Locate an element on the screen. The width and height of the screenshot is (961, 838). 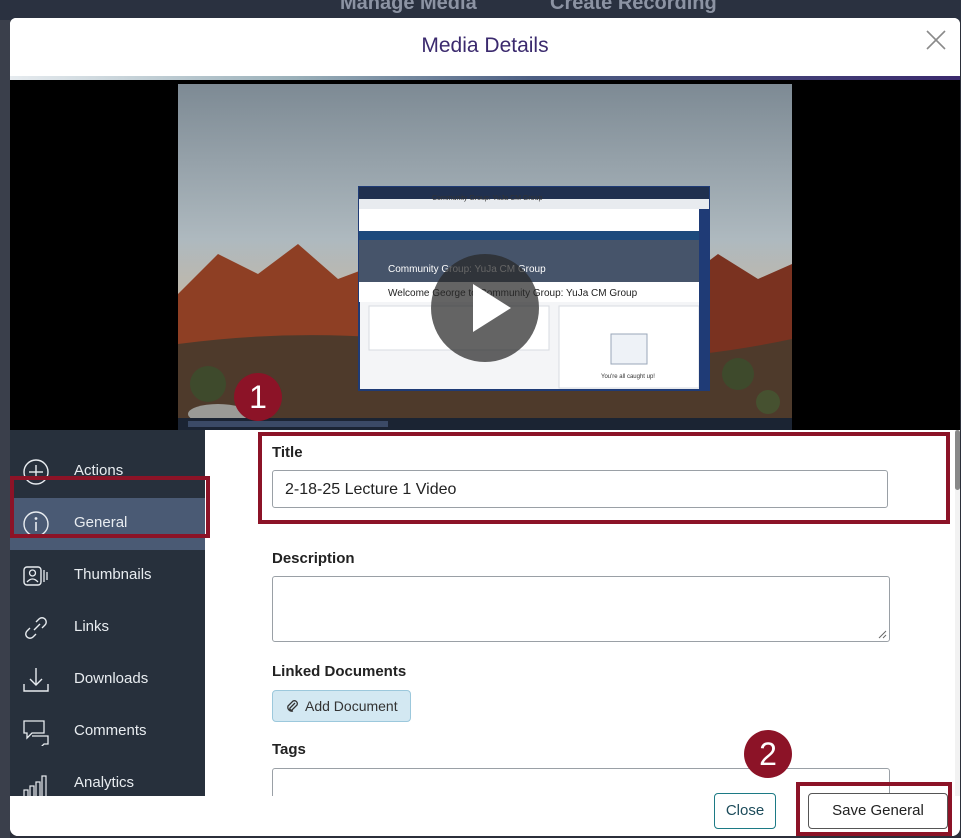
add-document-label: Add Document is located at coordinates (351, 706).